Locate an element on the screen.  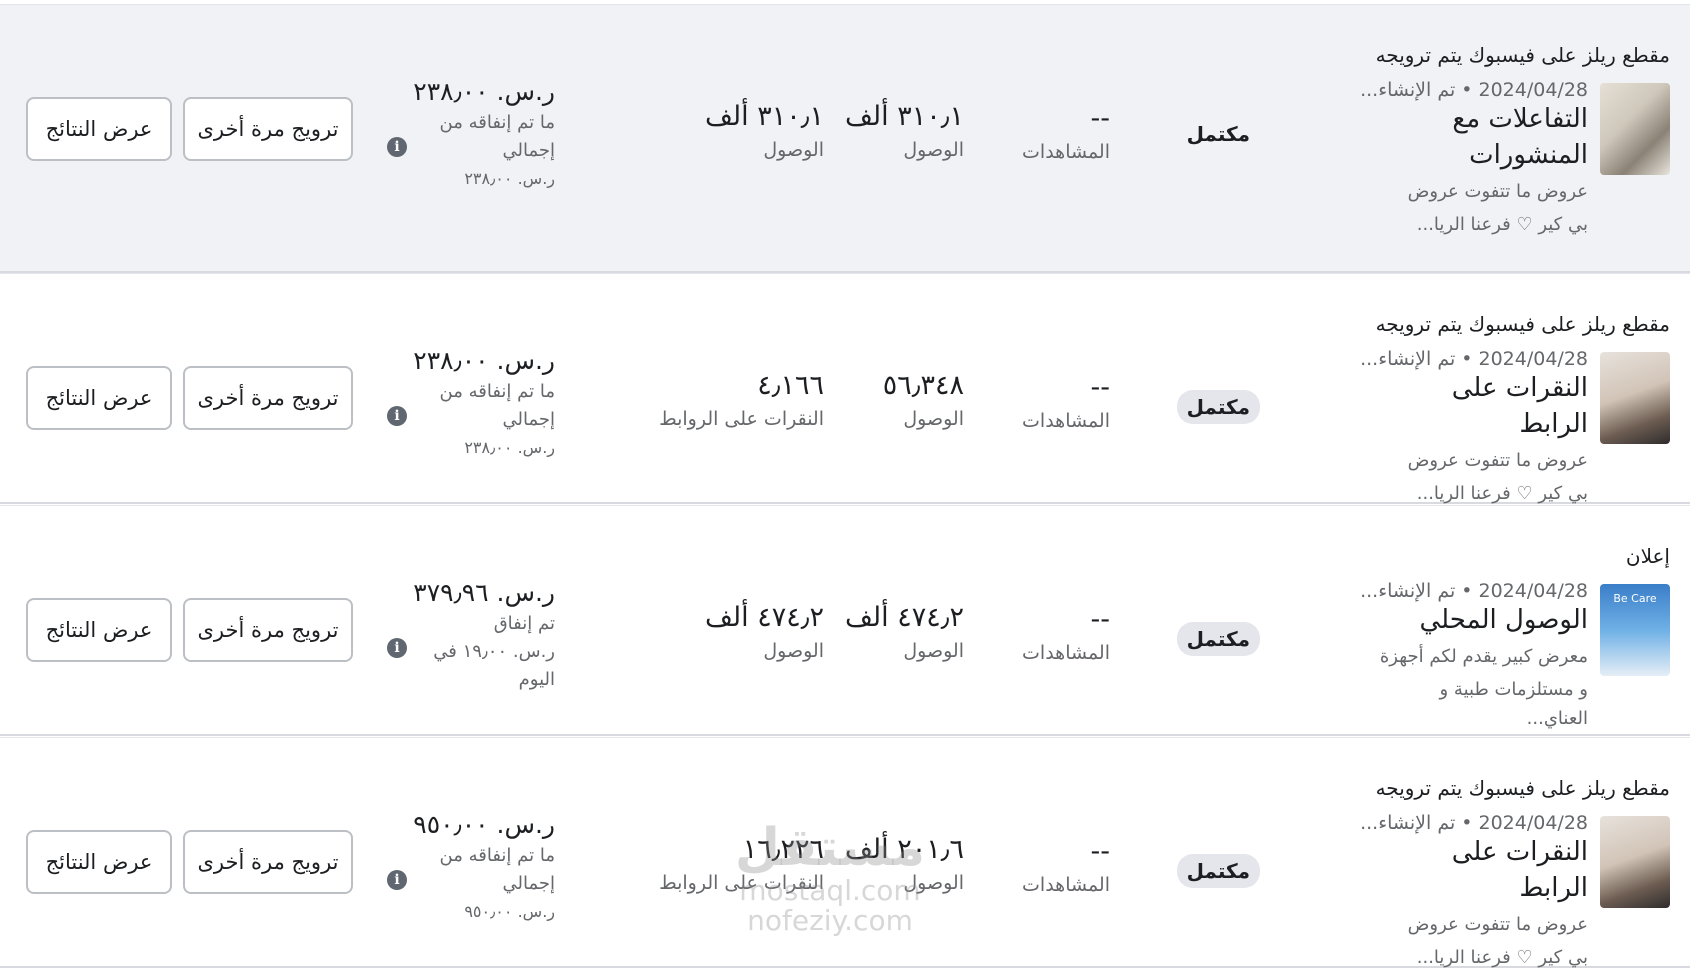
campaign-goal: التفاعلات مع المنشورات is located at coordinates (1483, 137).